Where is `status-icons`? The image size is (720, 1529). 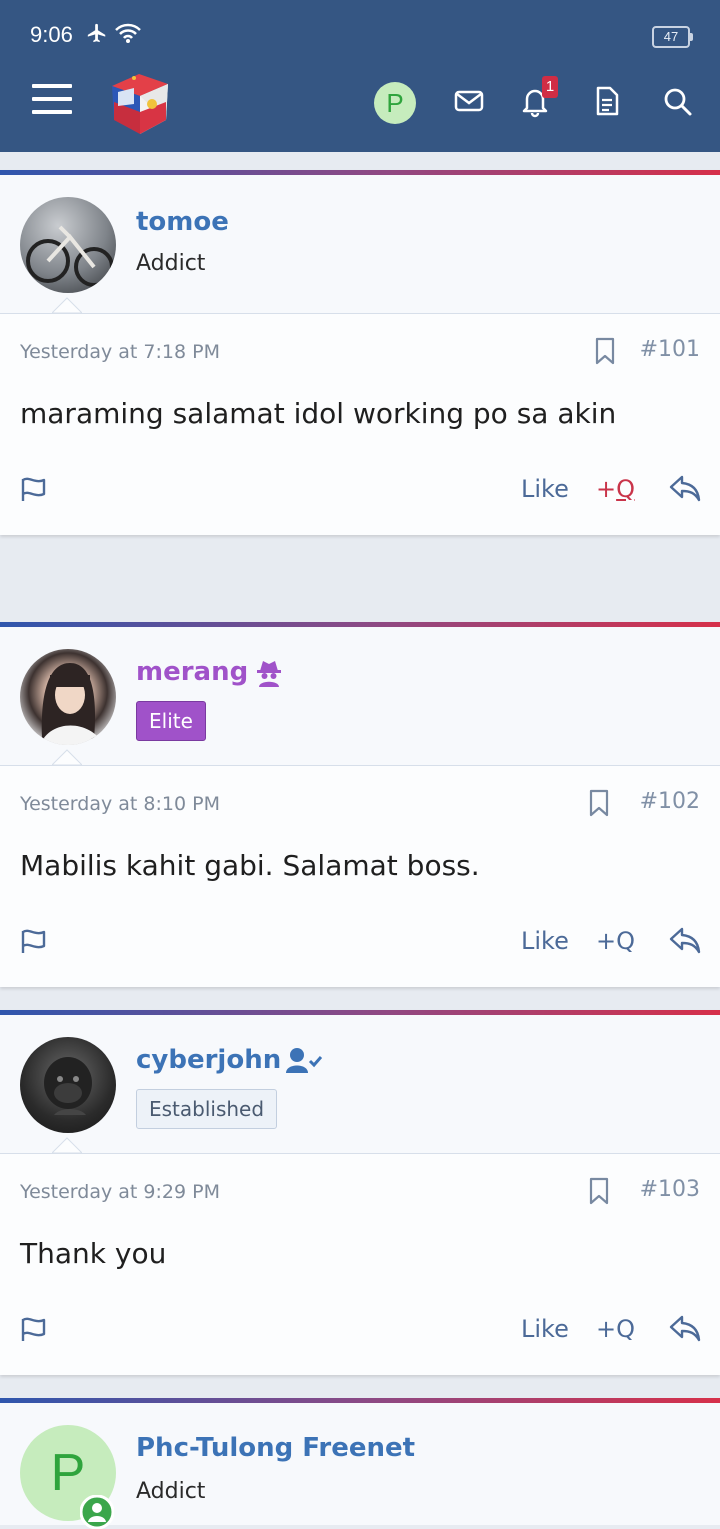 status-icons is located at coordinates (114, 33).